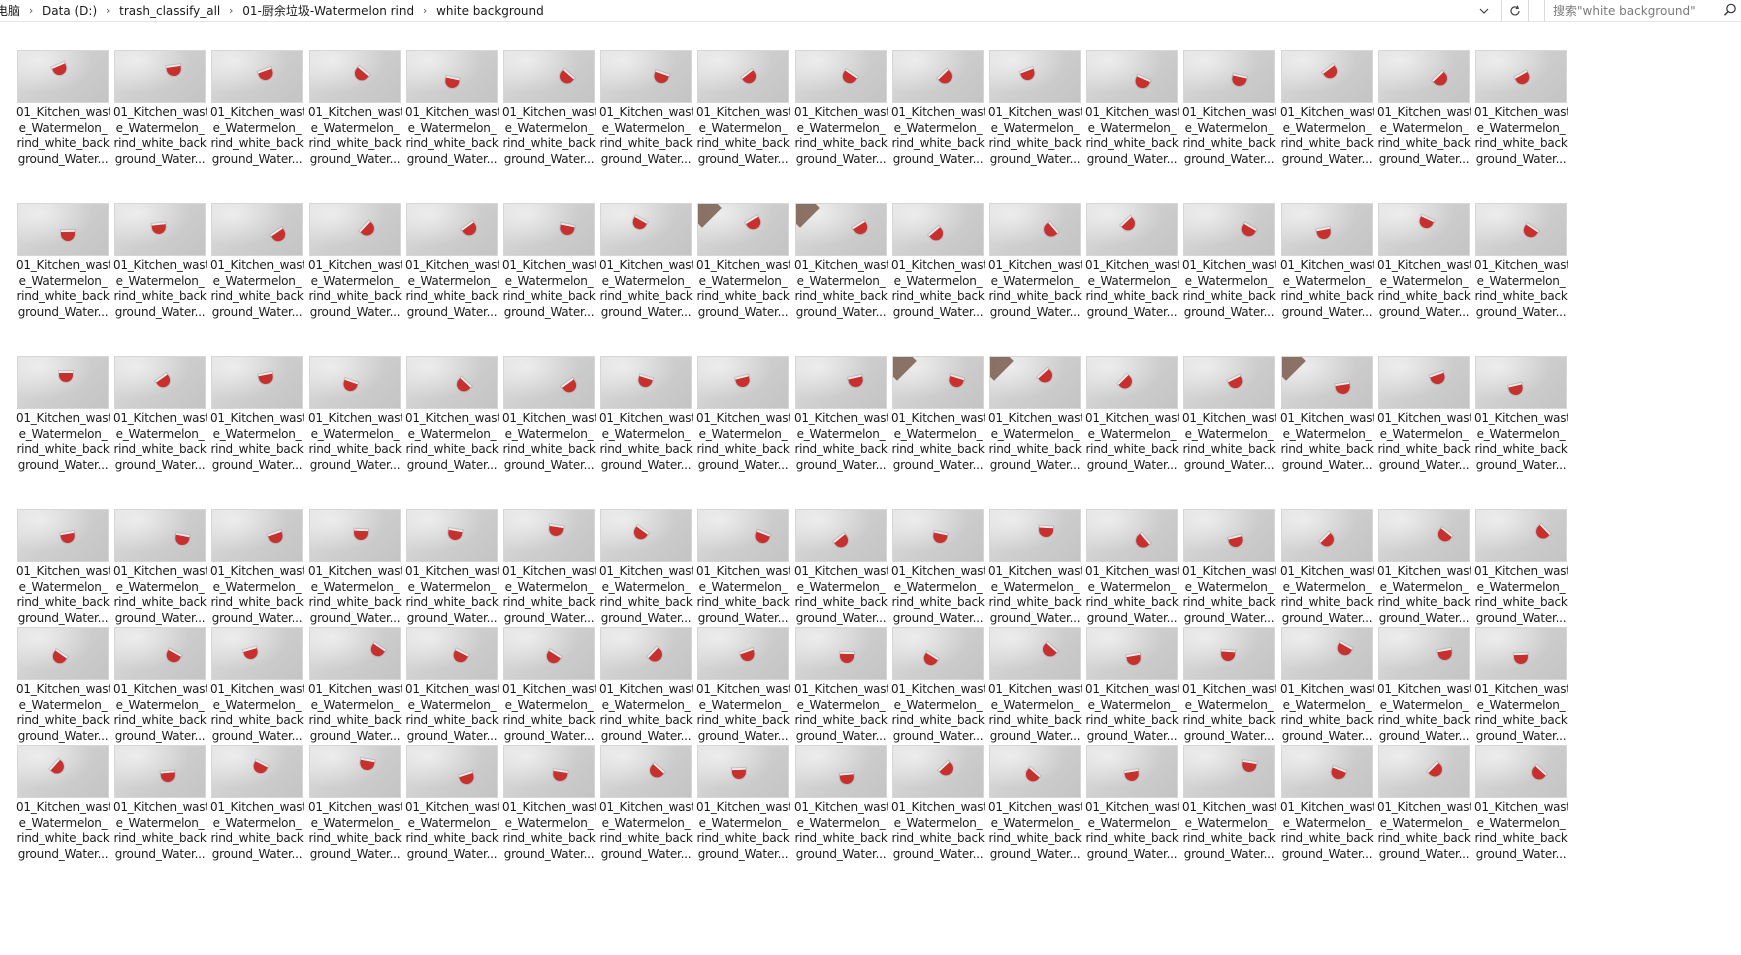  Describe the element at coordinates (1642, 10) in the screenshot. I see `search-box` at that location.